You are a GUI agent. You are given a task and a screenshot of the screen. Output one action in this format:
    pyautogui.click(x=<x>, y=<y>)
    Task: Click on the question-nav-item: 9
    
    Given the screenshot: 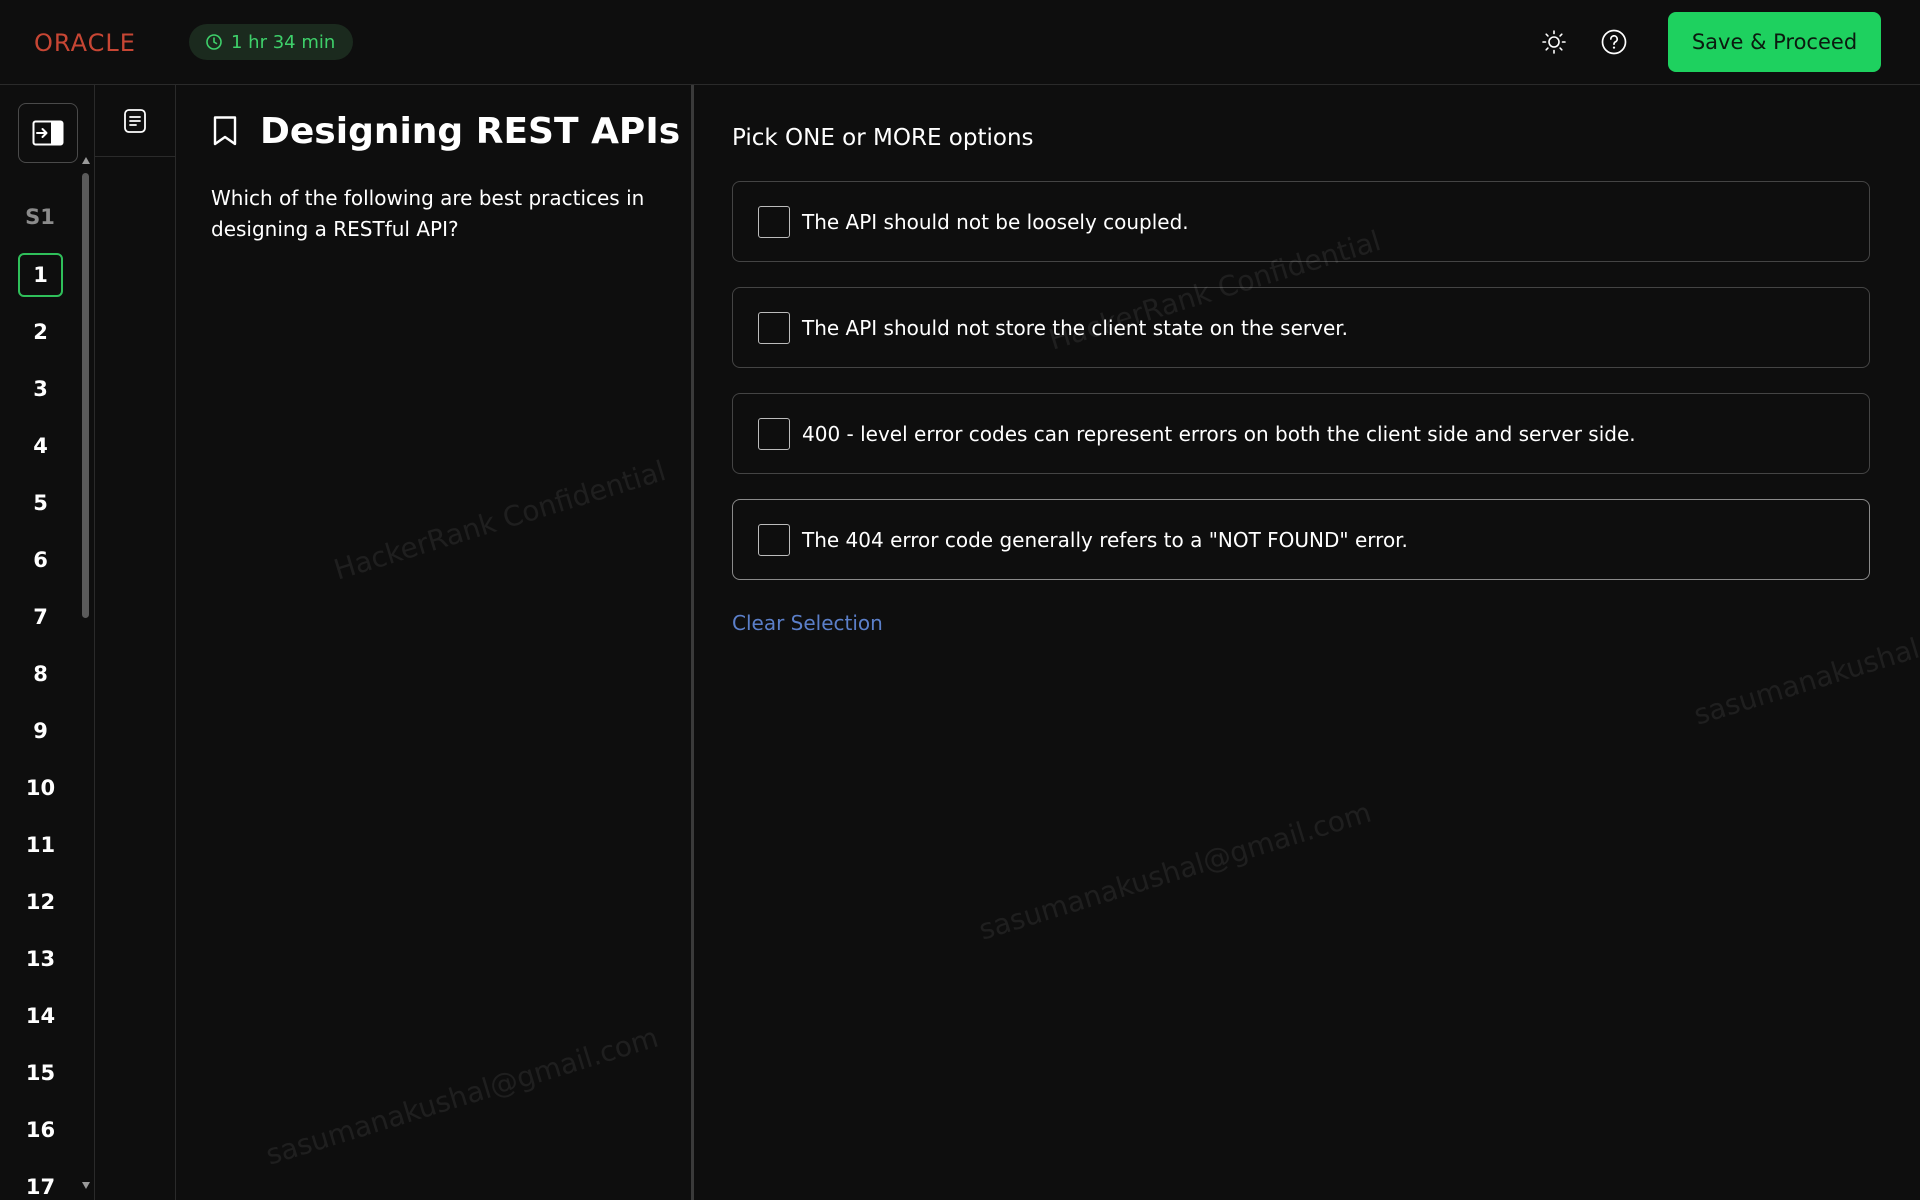 What is the action you would take?
    pyautogui.click(x=40, y=731)
    